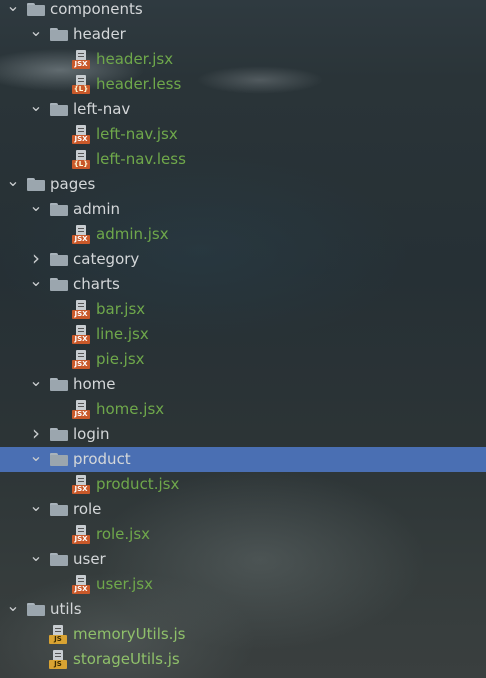  What do you see at coordinates (106, 259) in the screenshot?
I see `folder-label: category` at bounding box center [106, 259].